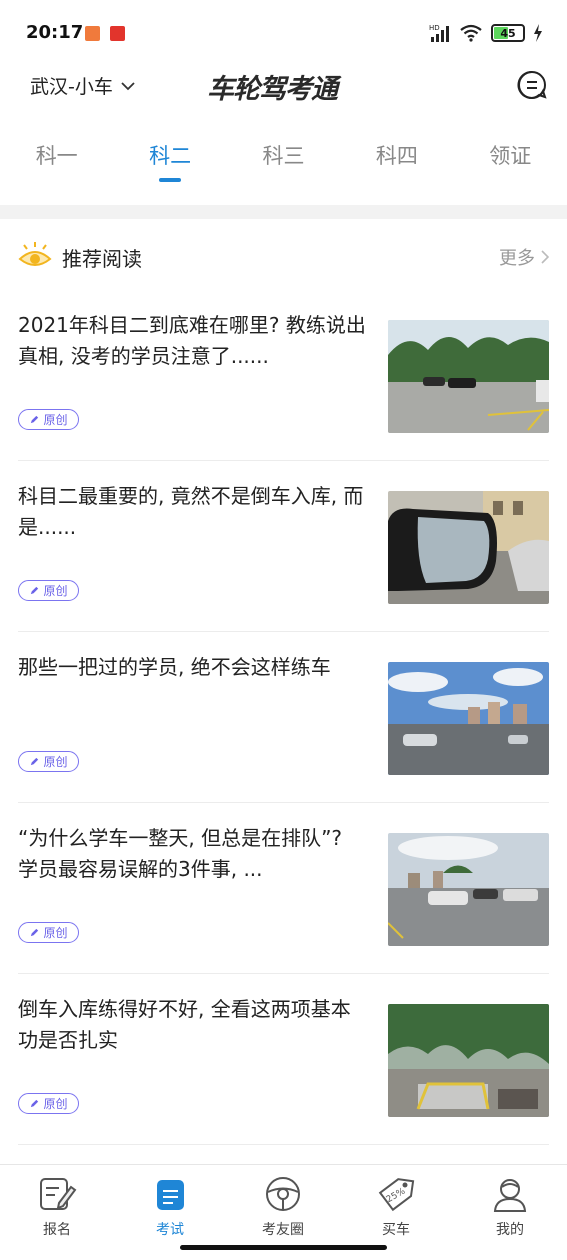  What do you see at coordinates (71, 87) in the screenshot?
I see `city-label: 武汉-小车` at bounding box center [71, 87].